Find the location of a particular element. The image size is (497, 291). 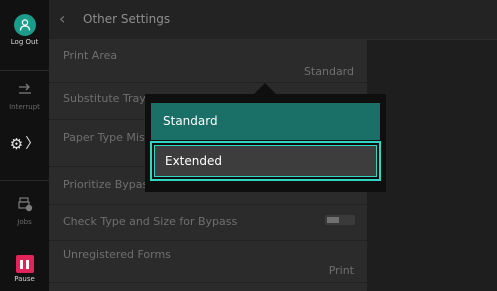

logout-button: Log Out is located at coordinates (24, 30).